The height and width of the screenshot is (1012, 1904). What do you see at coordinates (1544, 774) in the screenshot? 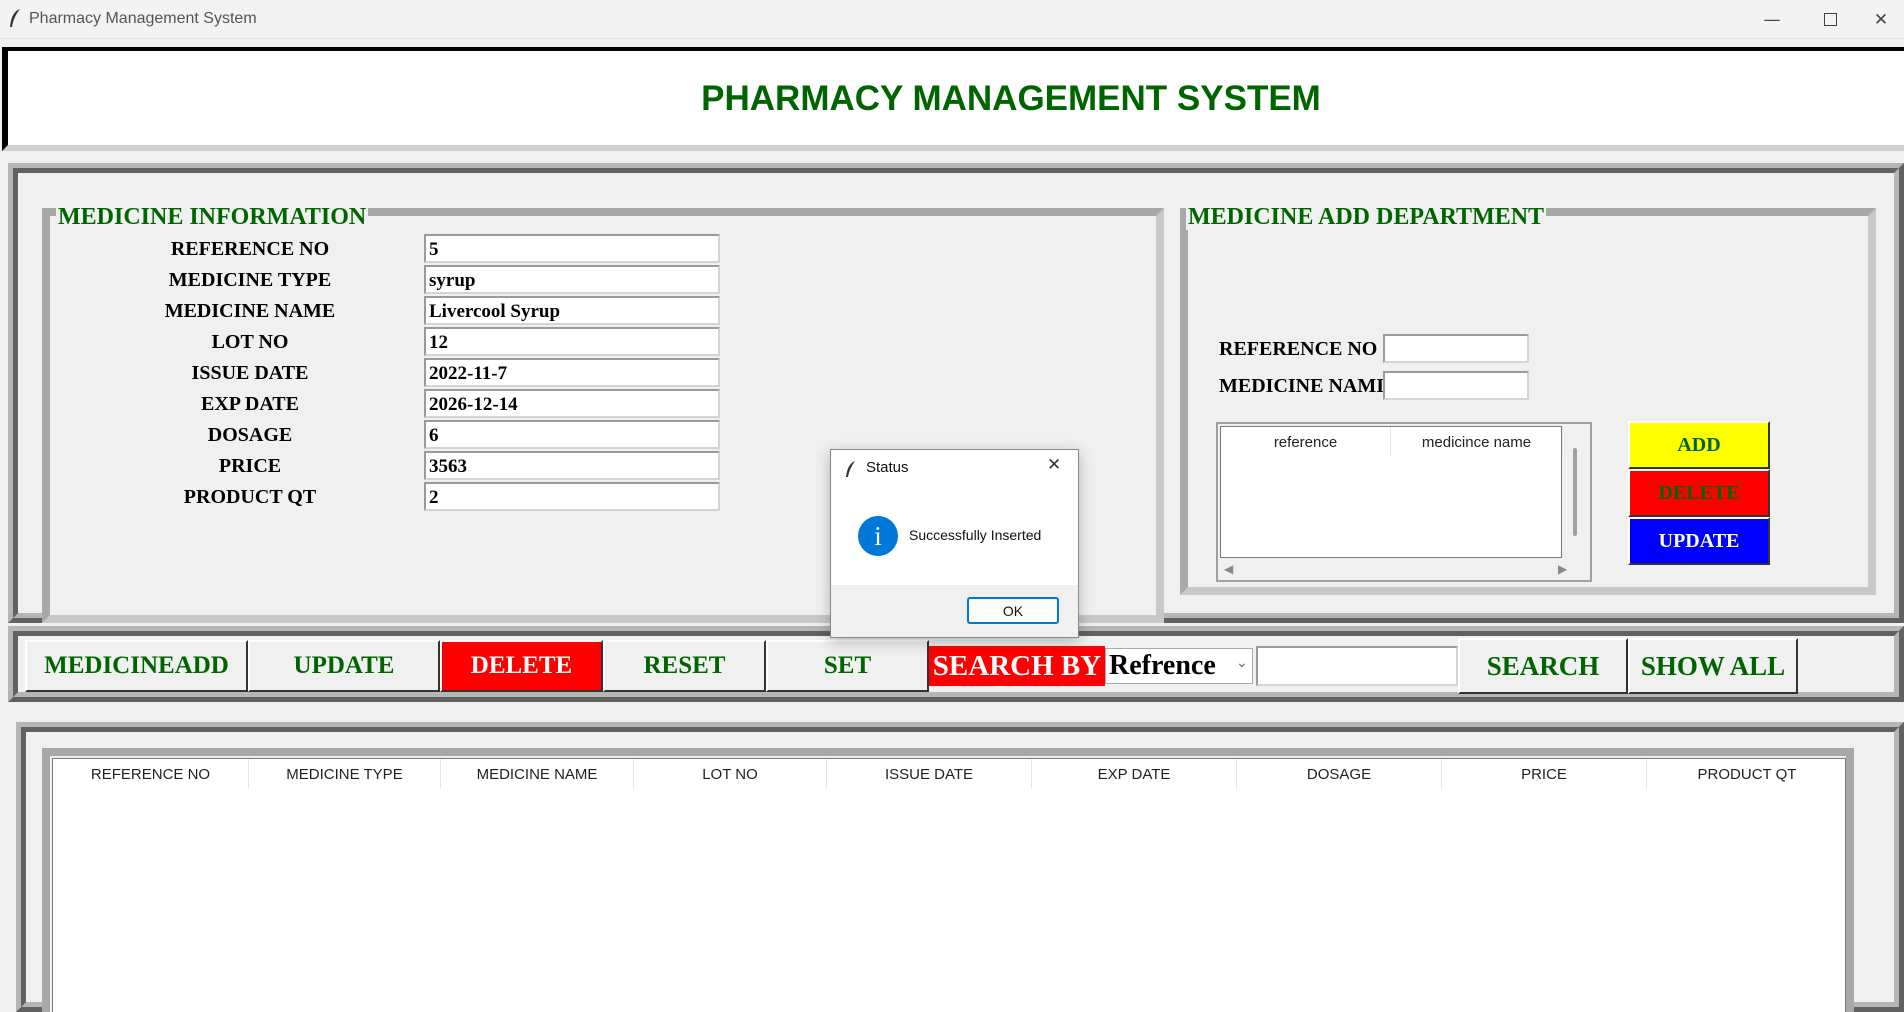
I see `col-price: PRICE` at bounding box center [1544, 774].